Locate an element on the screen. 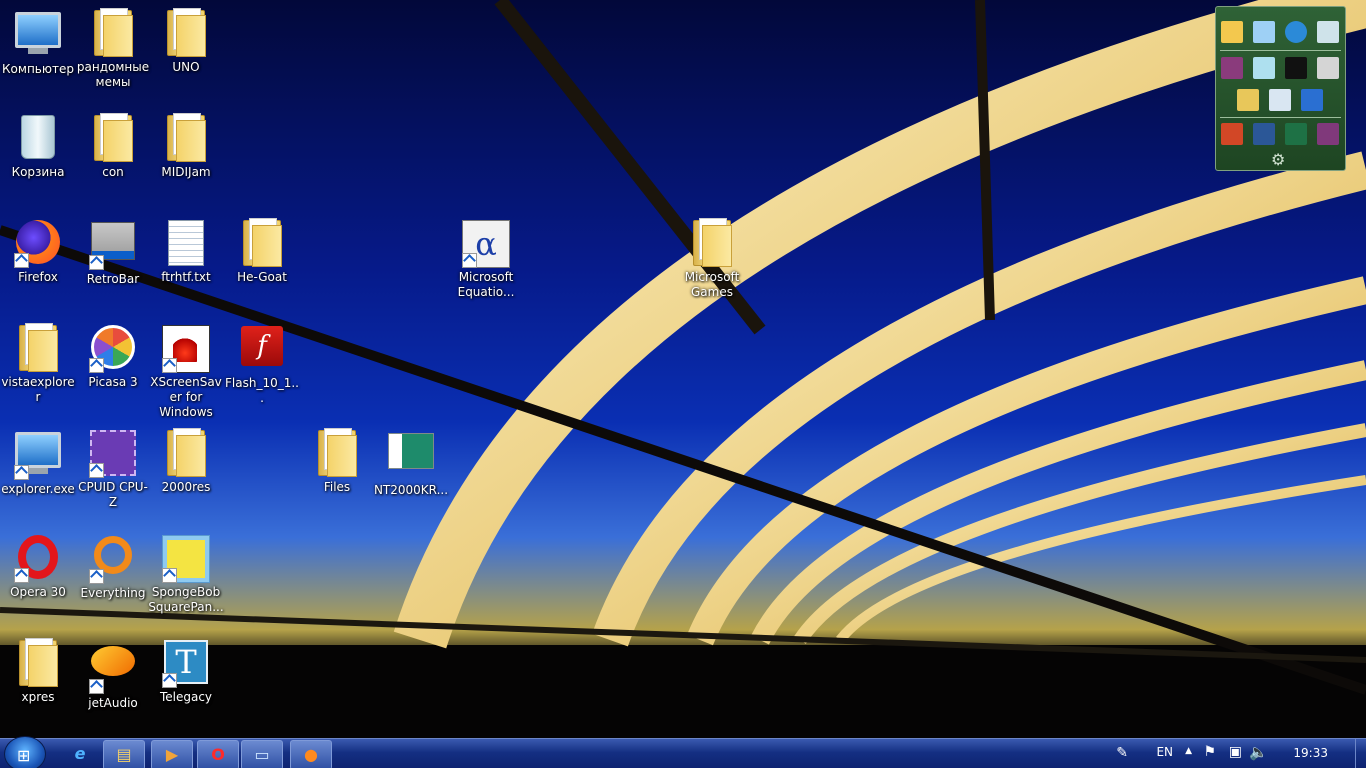 Image resolution: width=1366 pixels, height=768 pixels. desktop-icon-label: ftrhtf.txt is located at coordinates (186, 277).